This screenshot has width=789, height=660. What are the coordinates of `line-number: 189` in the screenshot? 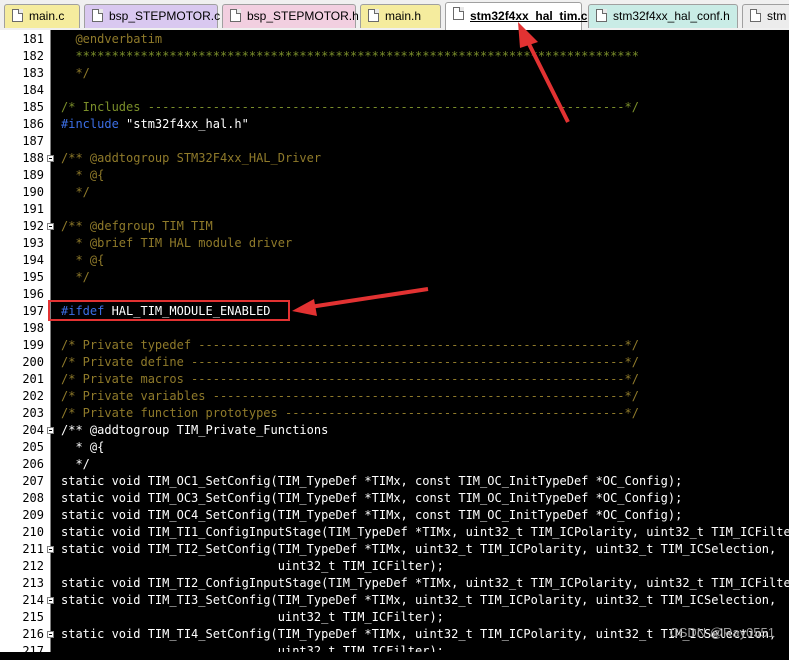 It's located at (33, 175).